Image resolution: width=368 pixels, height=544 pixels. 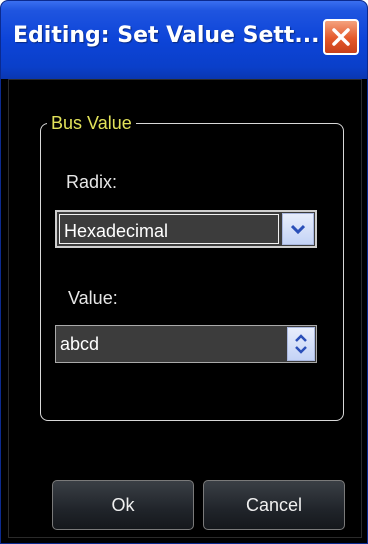 I want to click on radix-selected-value: Hexadecimal, so click(x=116, y=231).